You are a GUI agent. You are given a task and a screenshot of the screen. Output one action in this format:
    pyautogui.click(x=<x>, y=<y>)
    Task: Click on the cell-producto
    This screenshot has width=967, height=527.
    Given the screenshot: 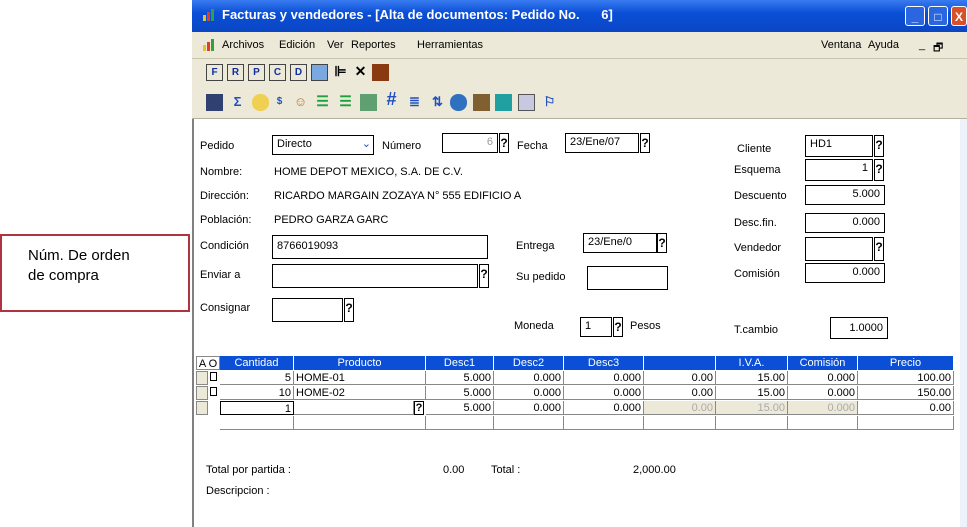 What is the action you would take?
    pyautogui.click(x=354, y=408)
    